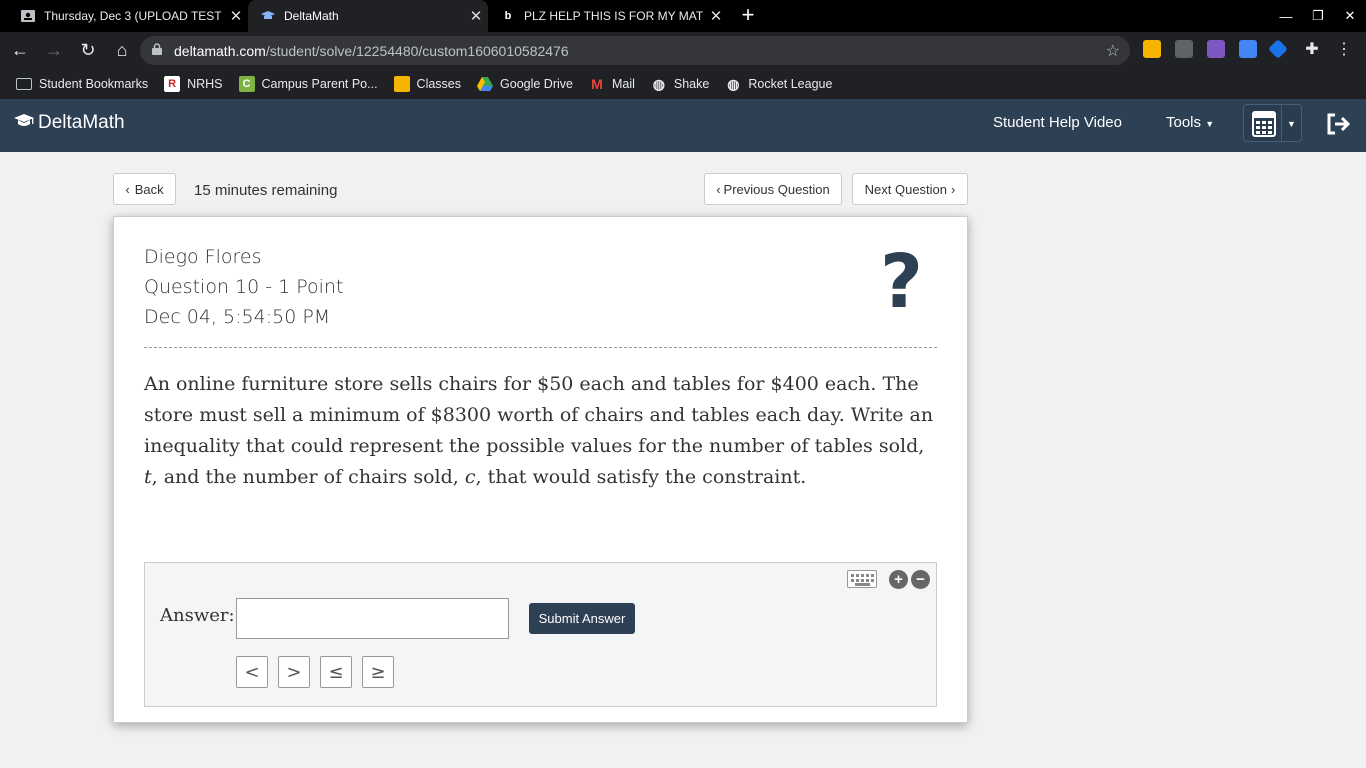 The height and width of the screenshot is (768, 1366). I want to click on tools-dropdown: Tools ▼, so click(1190, 122).